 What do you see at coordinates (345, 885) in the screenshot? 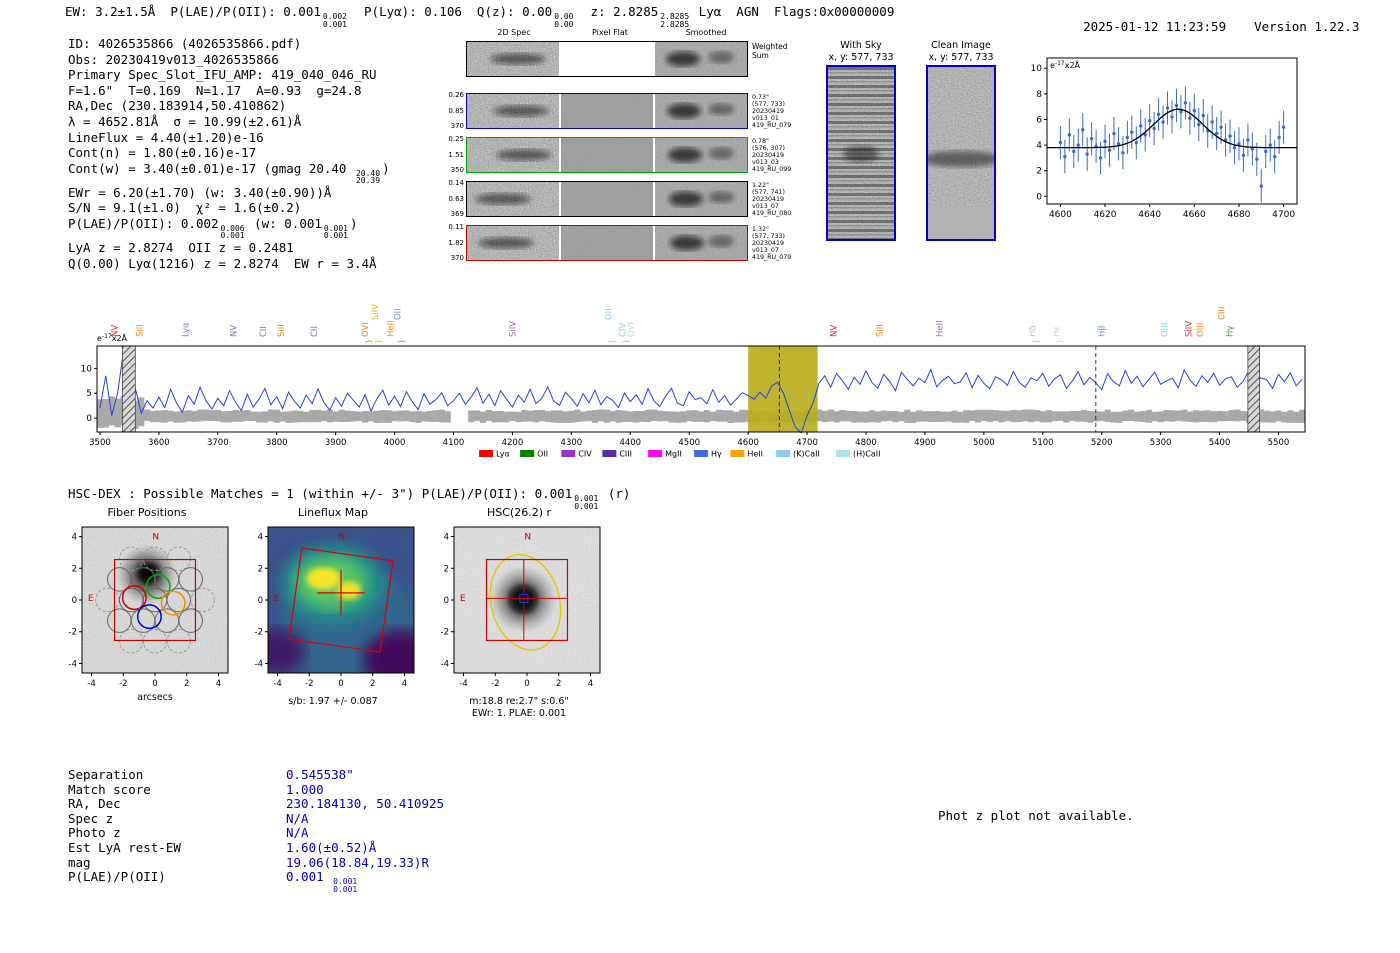
I see `stacked-uncertainty: 0.001 0.001` at bounding box center [345, 885].